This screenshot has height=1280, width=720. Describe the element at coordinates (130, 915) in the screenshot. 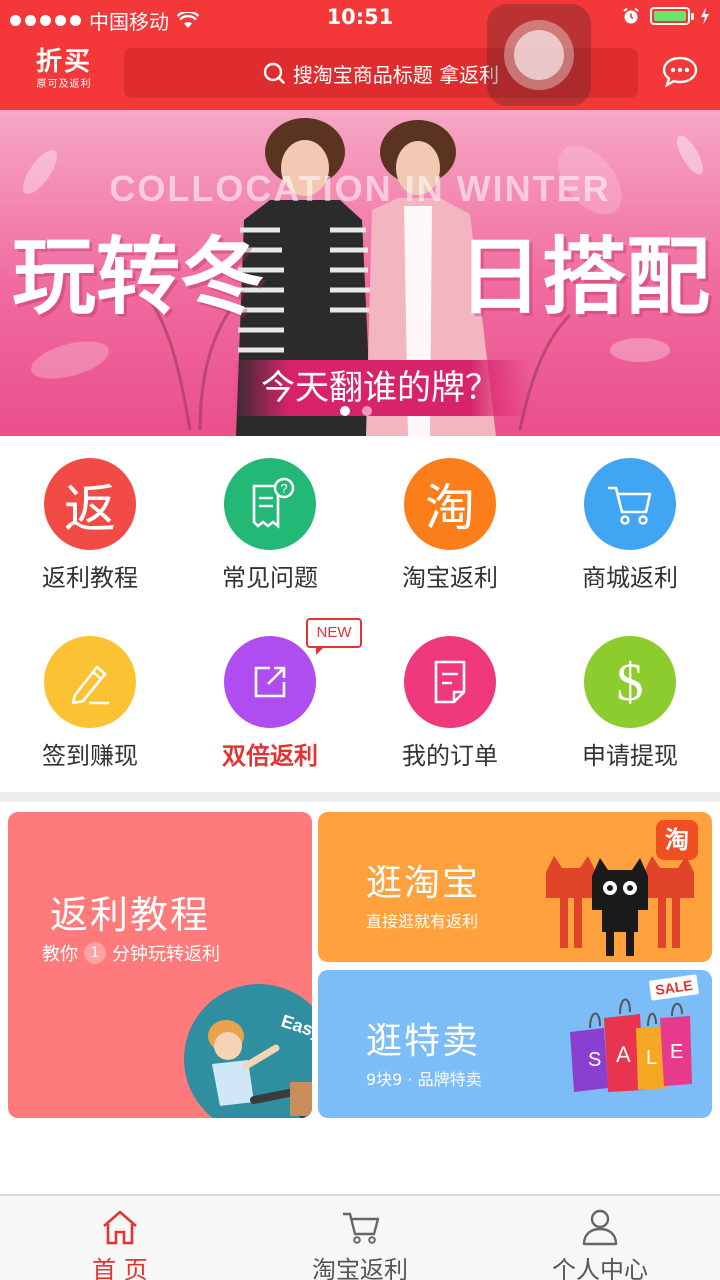

I see `tutorial-card-title: 返利教程` at that location.